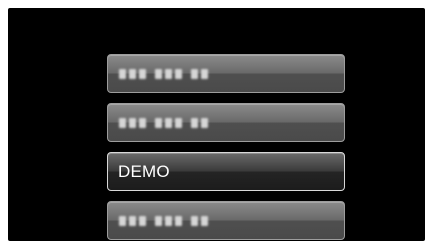 Image resolution: width=433 pixels, height=249 pixels. What do you see at coordinates (144, 171) in the screenshot?
I see `menu-item-label: DEMO` at bounding box center [144, 171].